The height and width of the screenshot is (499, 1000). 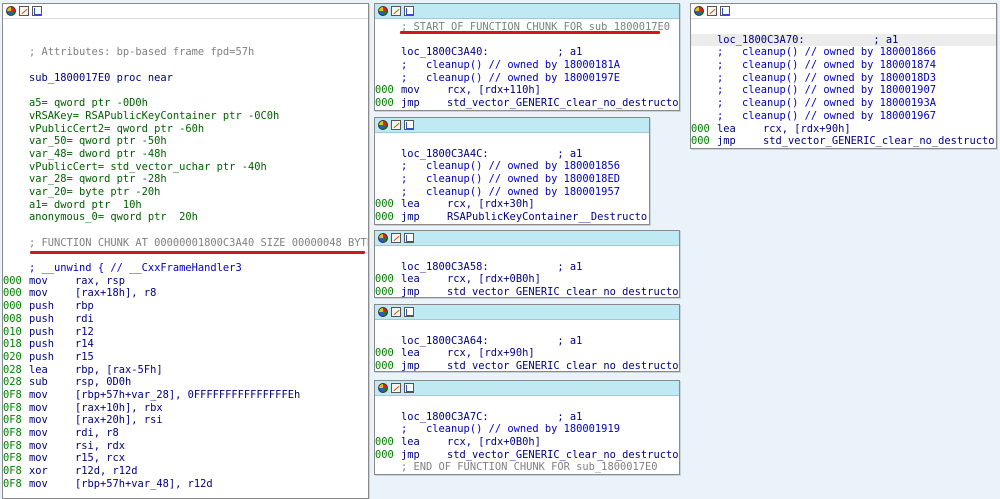 What do you see at coordinates (185, 129) in the screenshot?
I see `stack-variable: vPublicCert2= qword ptr -60h` at bounding box center [185, 129].